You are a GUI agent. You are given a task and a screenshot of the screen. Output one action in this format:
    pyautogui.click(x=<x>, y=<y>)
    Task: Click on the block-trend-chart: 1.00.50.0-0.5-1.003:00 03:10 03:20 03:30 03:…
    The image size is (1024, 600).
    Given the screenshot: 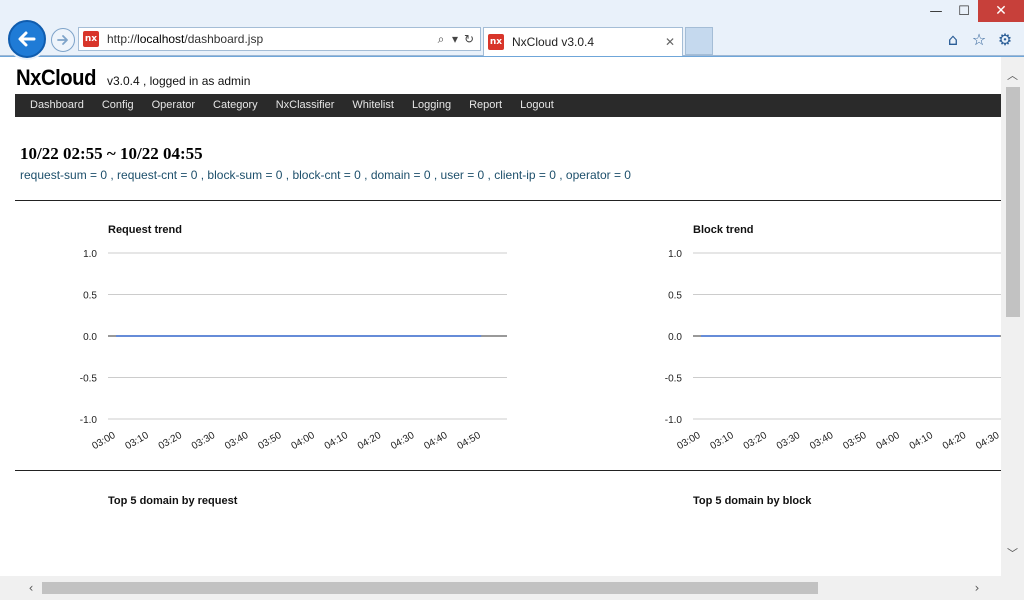 What is the action you would take?
    pyautogui.click(x=833, y=350)
    